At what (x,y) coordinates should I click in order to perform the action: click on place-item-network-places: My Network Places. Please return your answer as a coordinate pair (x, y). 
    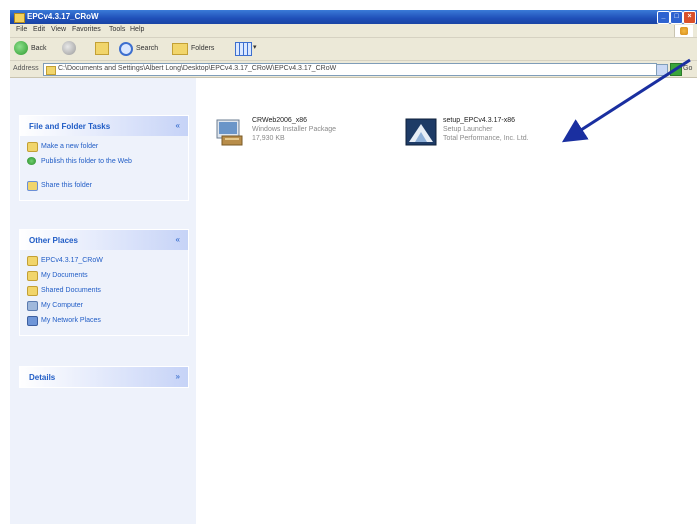
    Looking at the image, I should click on (104, 321).